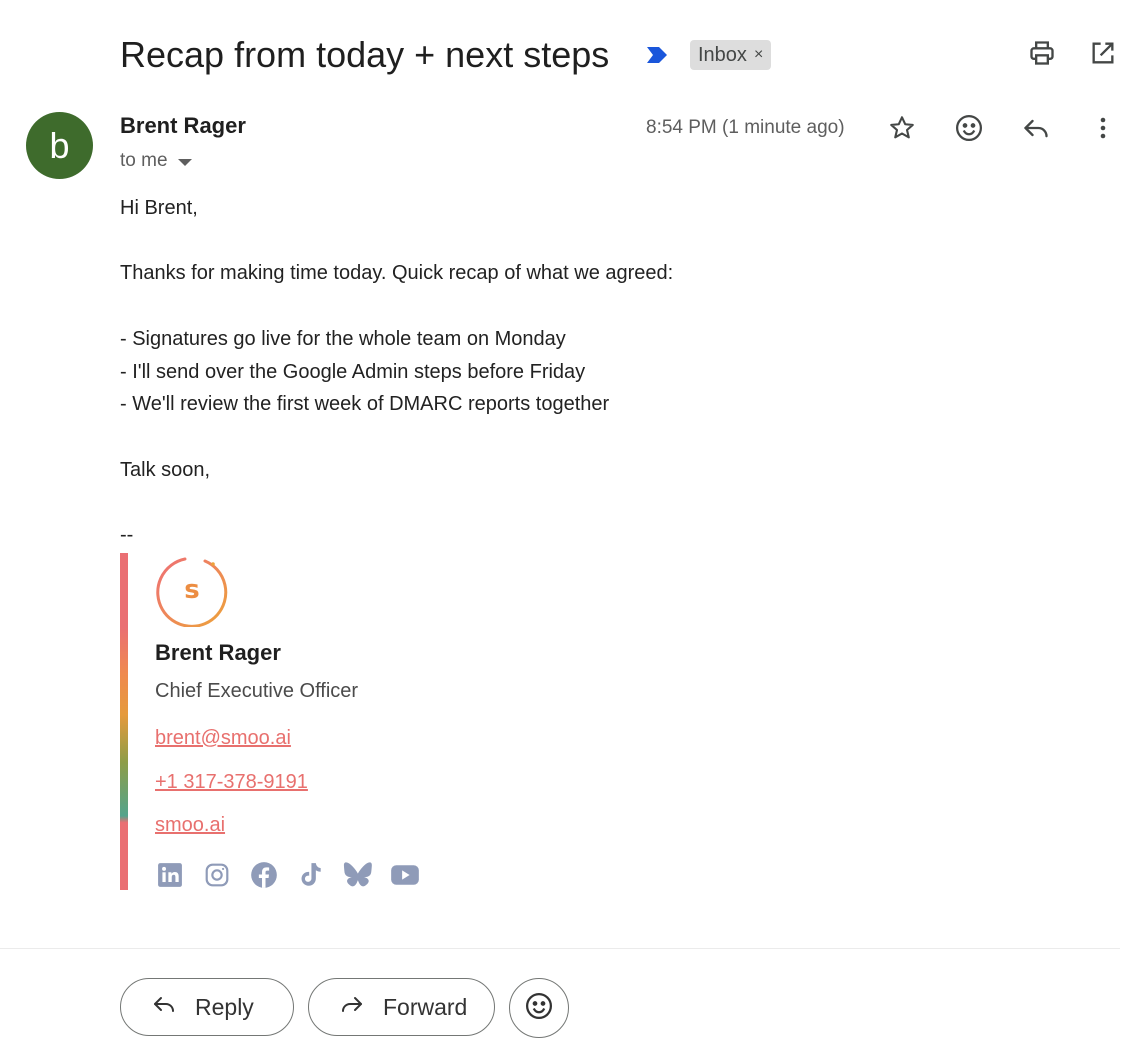 The height and width of the screenshot is (1064, 1141). I want to click on forward-label: Forward, so click(425, 1006).